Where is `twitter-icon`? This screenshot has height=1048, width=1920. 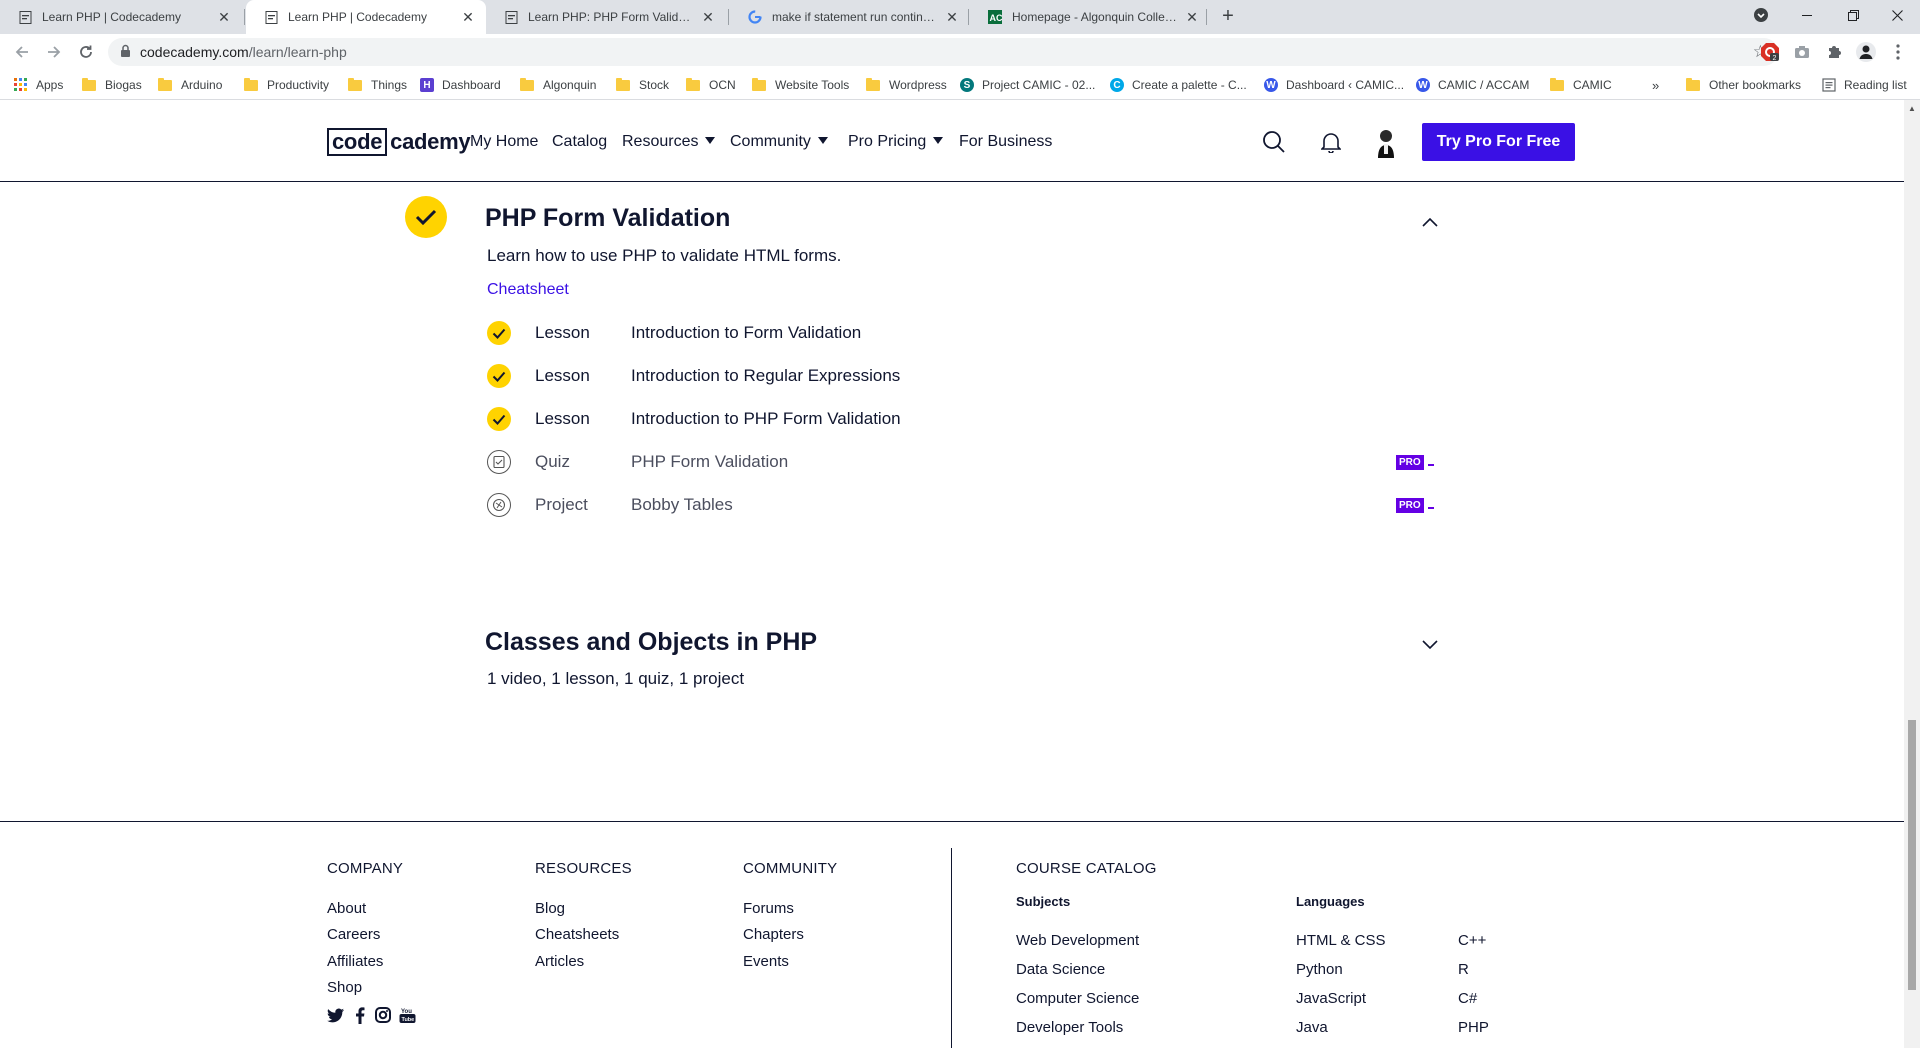
twitter-icon is located at coordinates (336, 1015).